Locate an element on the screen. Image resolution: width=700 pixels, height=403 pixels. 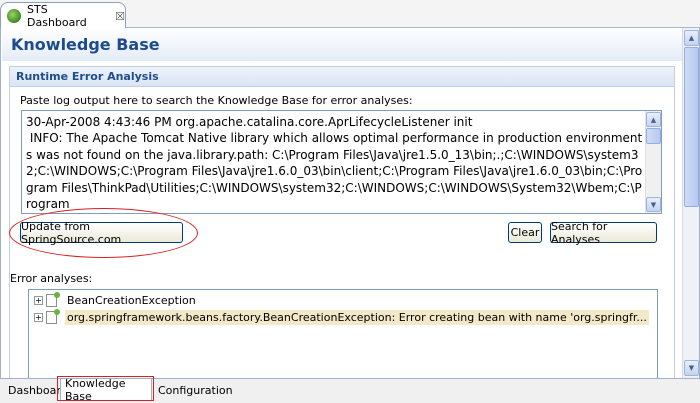
tree-row: + BeanCreationException is located at coordinates (113, 300).